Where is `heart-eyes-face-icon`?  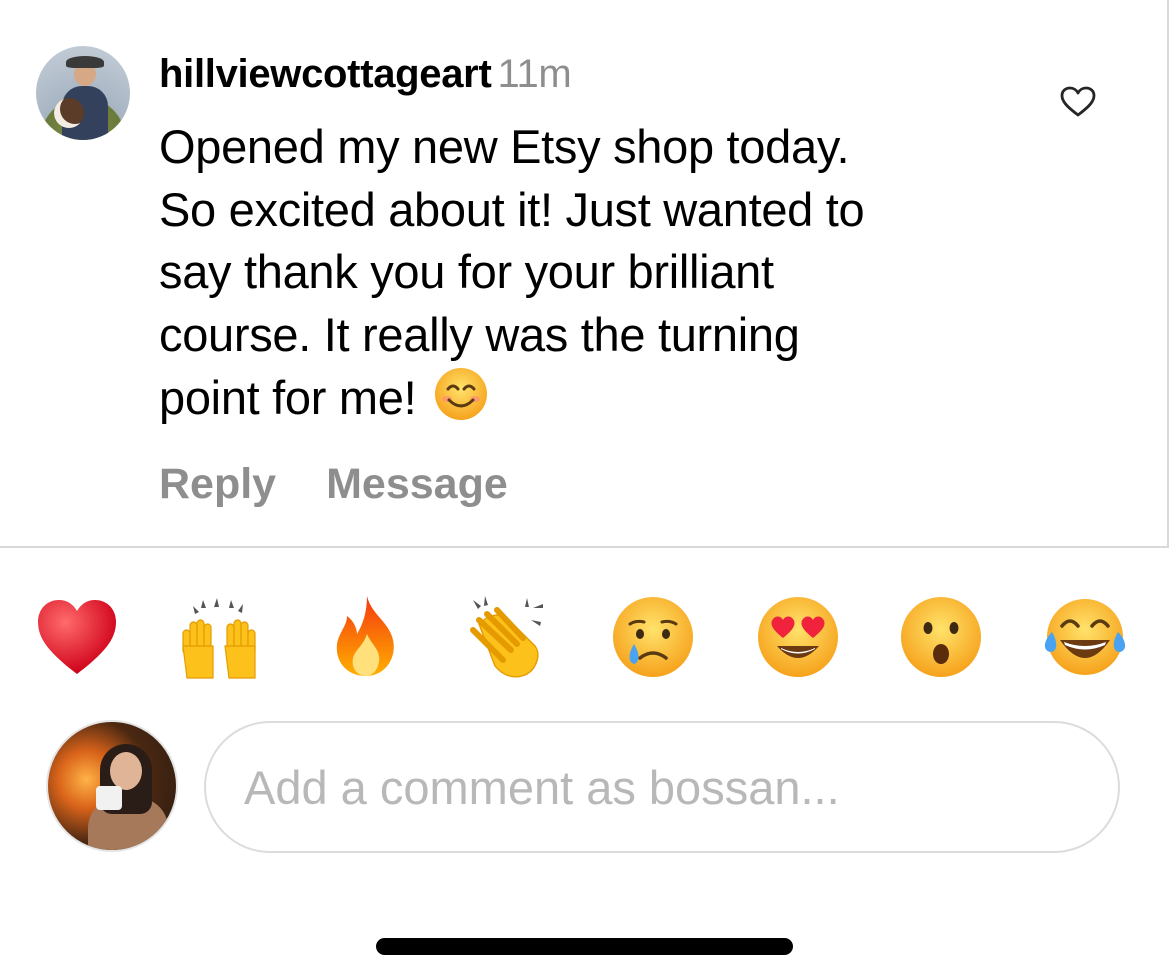 heart-eyes-face-icon is located at coordinates (798, 637).